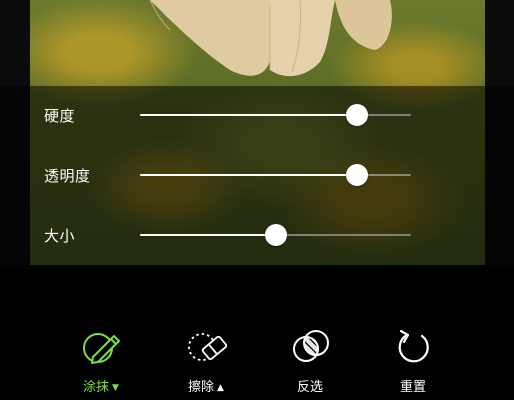 The width and height of the screenshot is (514, 400). What do you see at coordinates (206, 387) in the screenshot?
I see `erase-tool-label: 擦除 ▲` at bounding box center [206, 387].